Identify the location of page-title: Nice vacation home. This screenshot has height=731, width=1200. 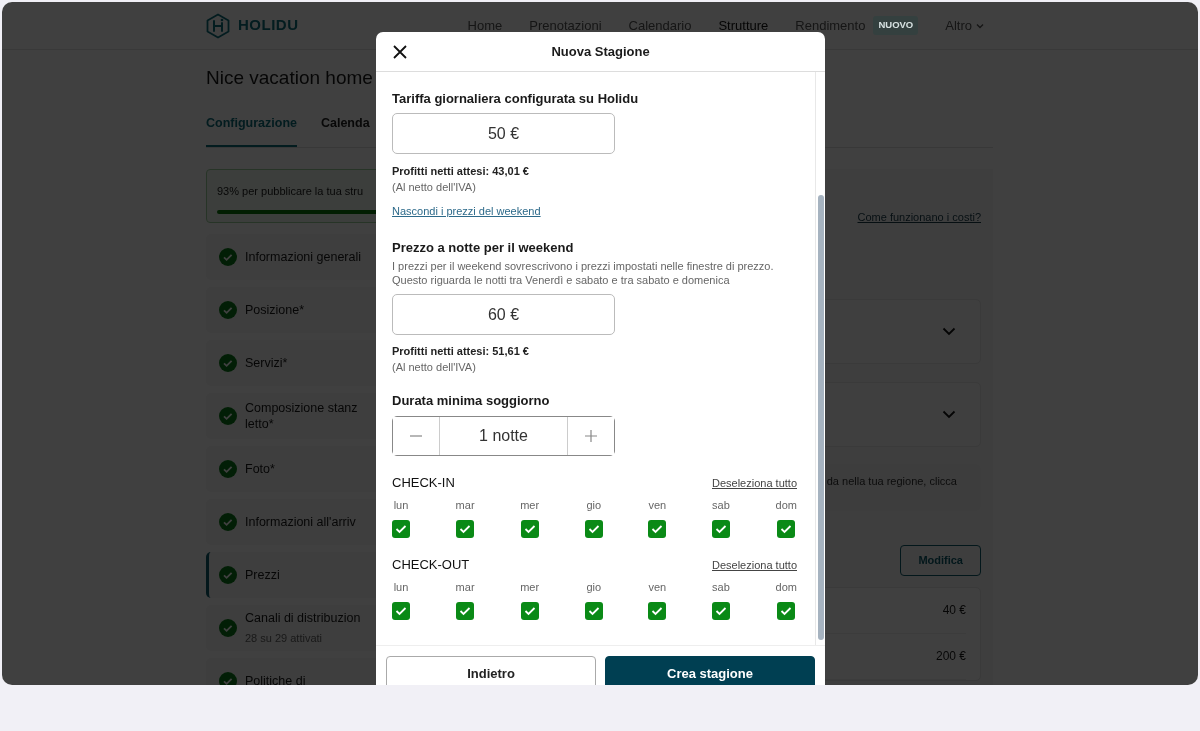
(290, 78).